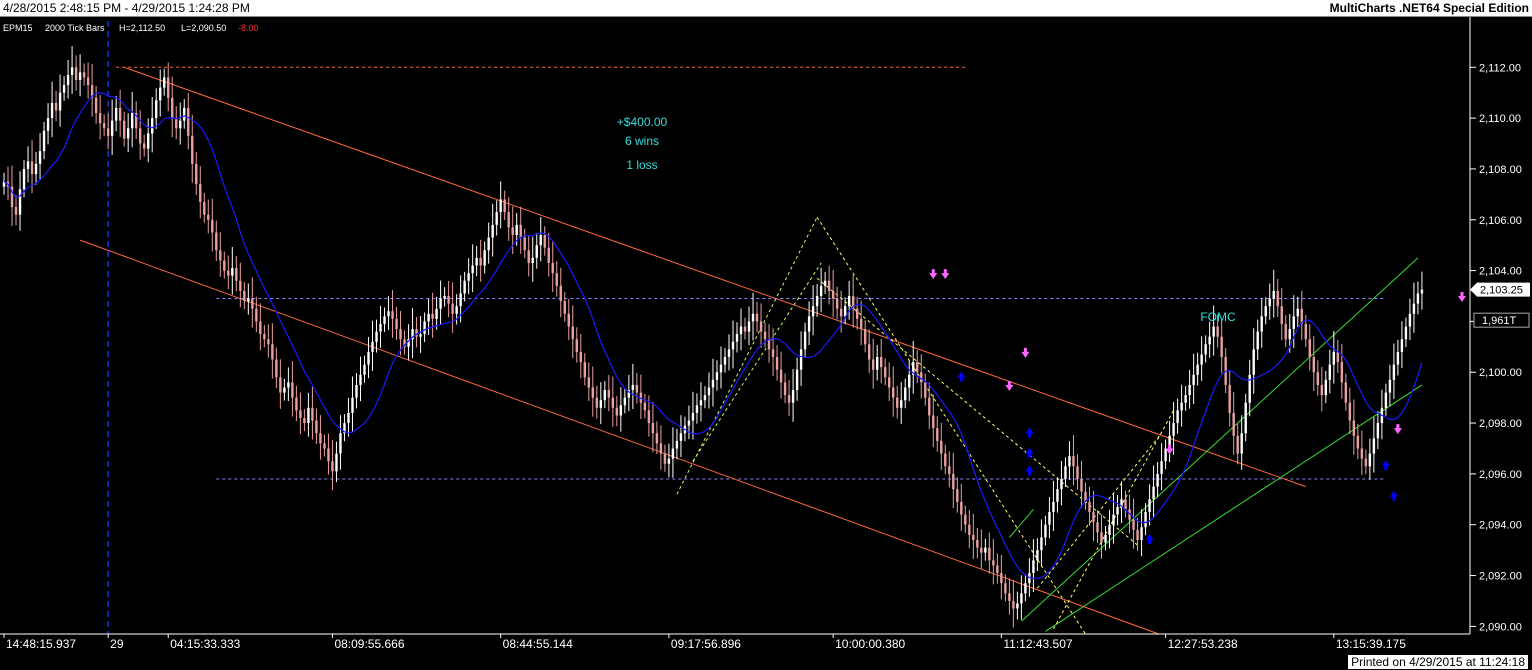 The image size is (1532, 670). What do you see at coordinates (1500, 373) in the screenshot?
I see `y-tick-label: 2,100.00` at bounding box center [1500, 373].